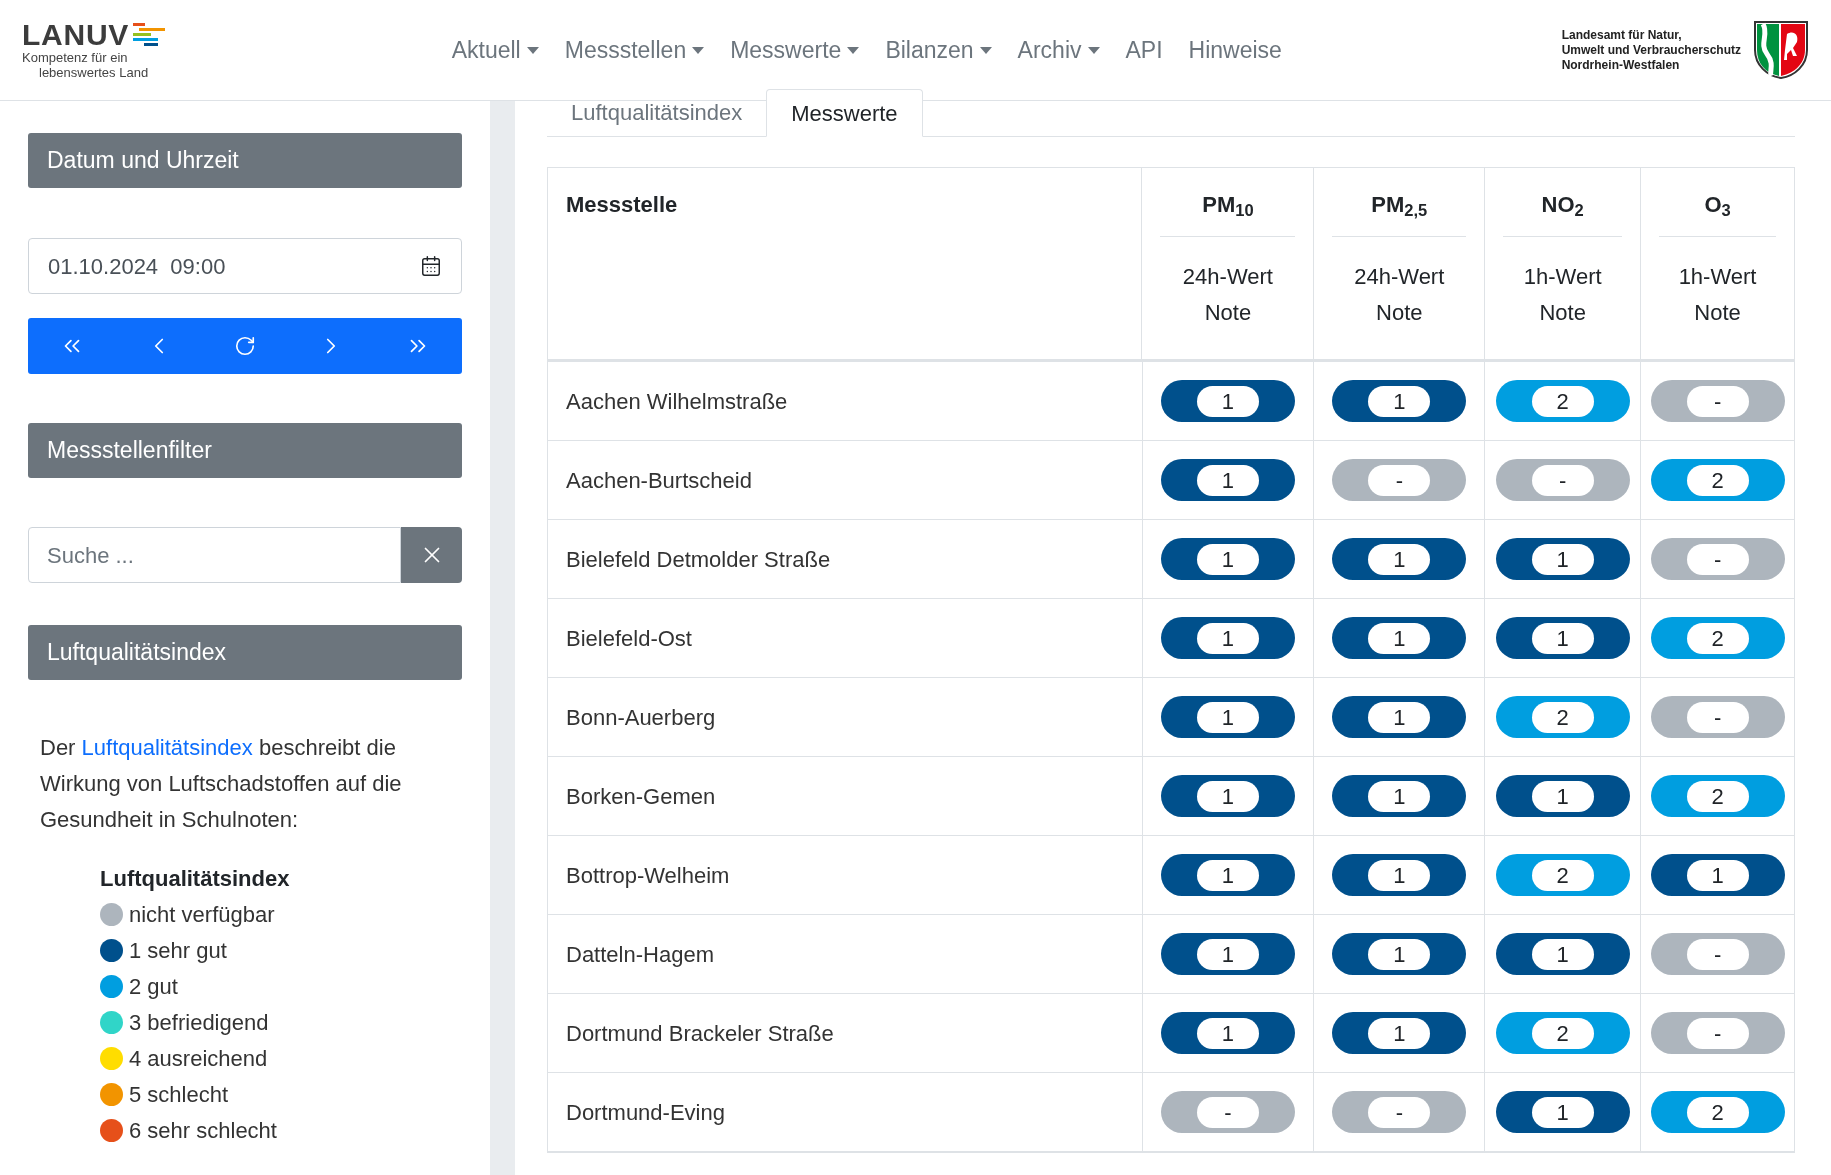  I want to click on column-header: O$_{3}$, so click(1717, 206).